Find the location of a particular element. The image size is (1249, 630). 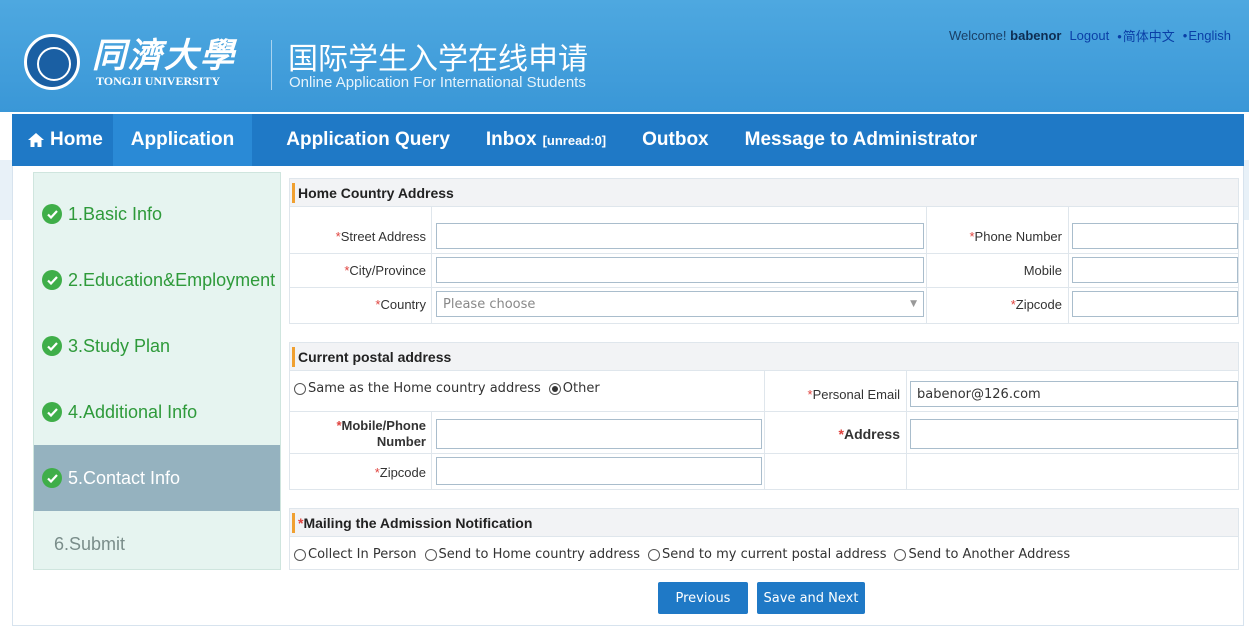

label-text: Address is located at coordinates (871, 434).